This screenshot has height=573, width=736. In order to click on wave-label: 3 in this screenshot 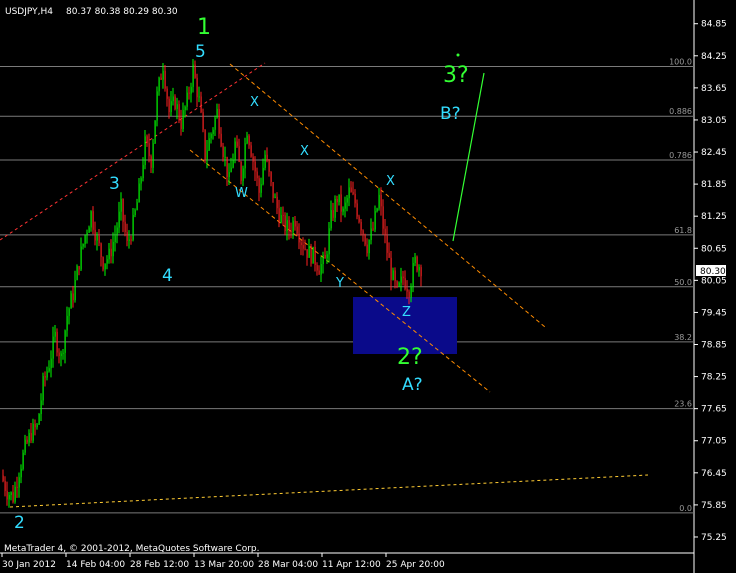, I will do `click(114, 184)`.